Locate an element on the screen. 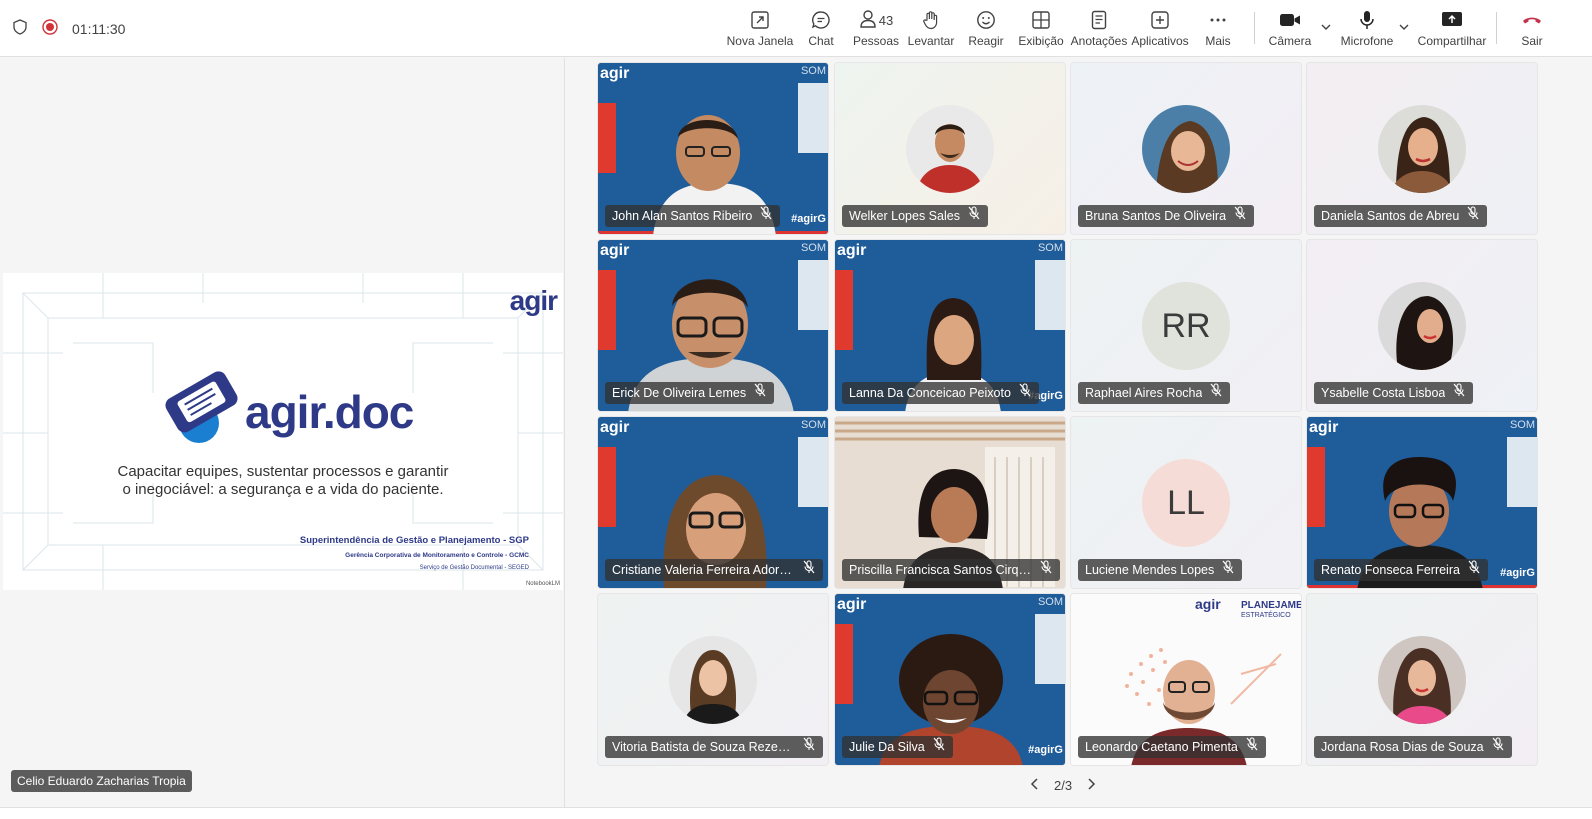 The height and width of the screenshot is (819, 1592). participant-name-tag: Bruna Santos De Oliveira is located at coordinates (1166, 216).